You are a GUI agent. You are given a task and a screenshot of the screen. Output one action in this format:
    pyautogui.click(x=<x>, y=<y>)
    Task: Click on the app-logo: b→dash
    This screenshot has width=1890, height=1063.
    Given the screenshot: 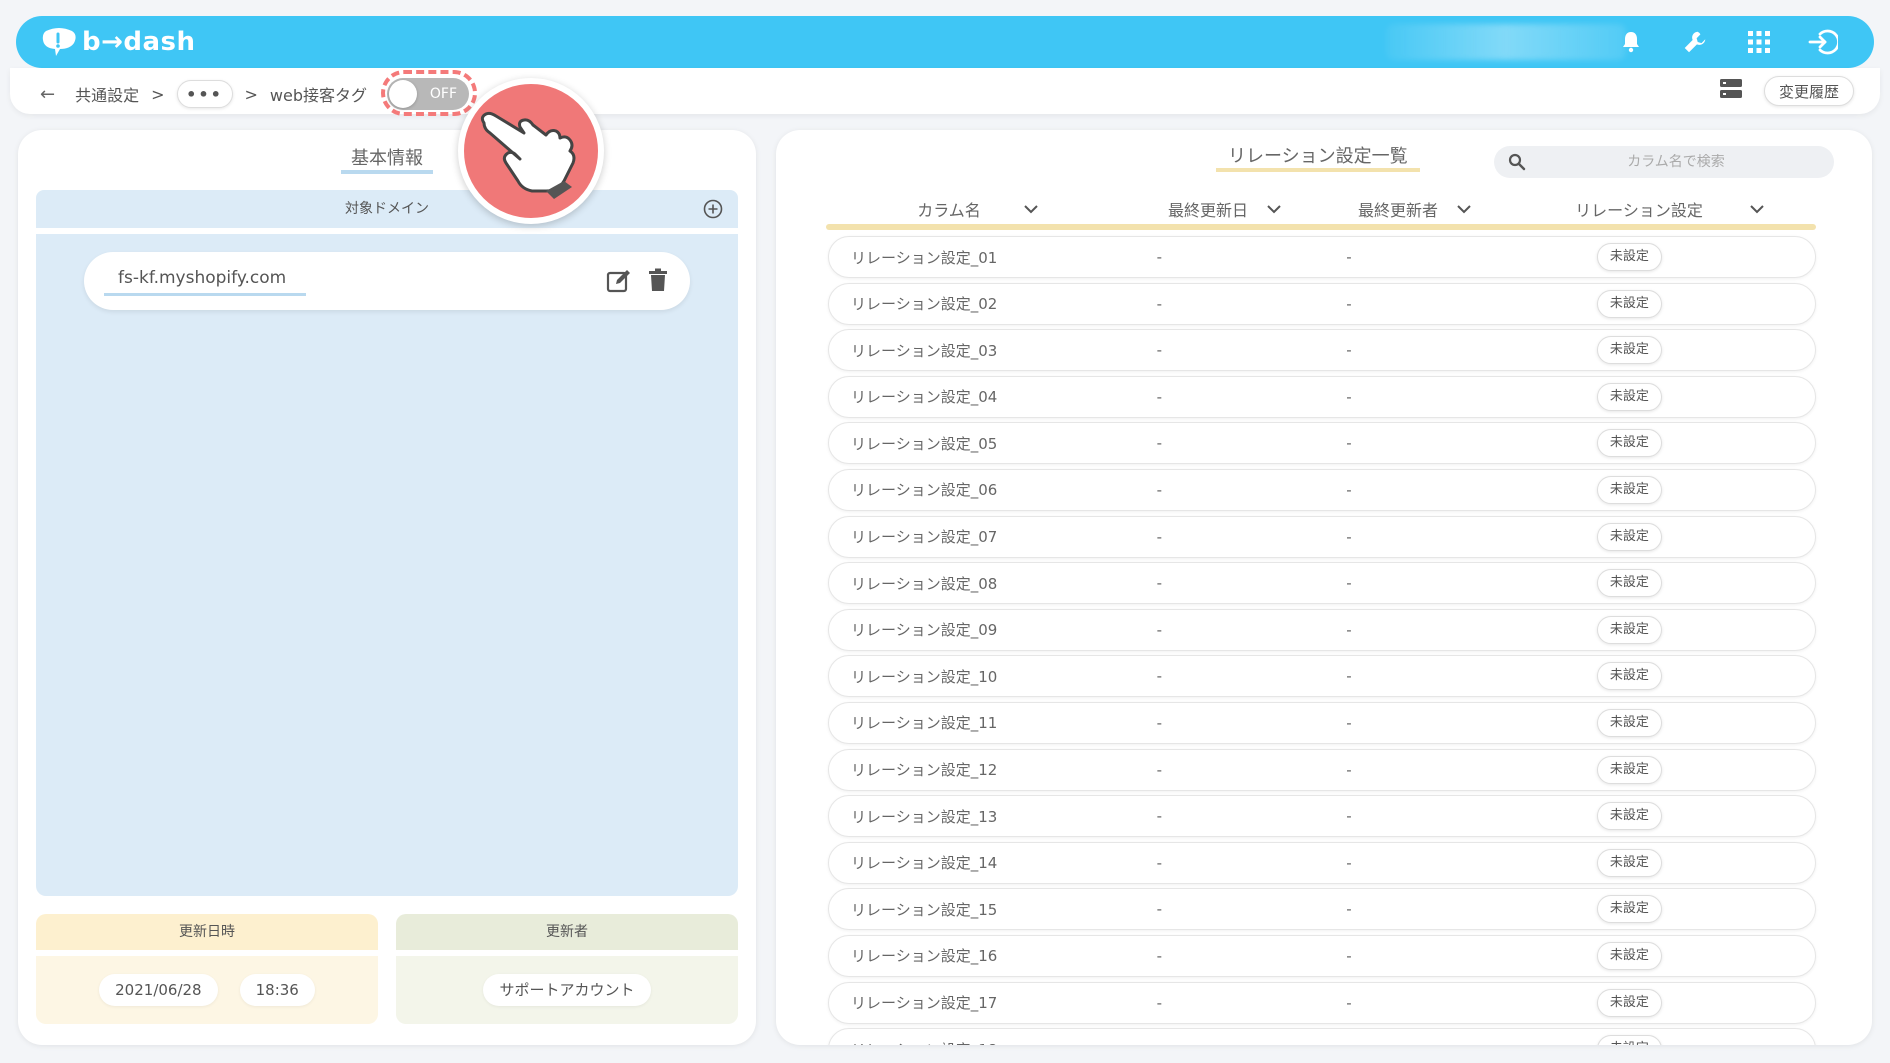 What is the action you would take?
    pyautogui.click(x=118, y=42)
    